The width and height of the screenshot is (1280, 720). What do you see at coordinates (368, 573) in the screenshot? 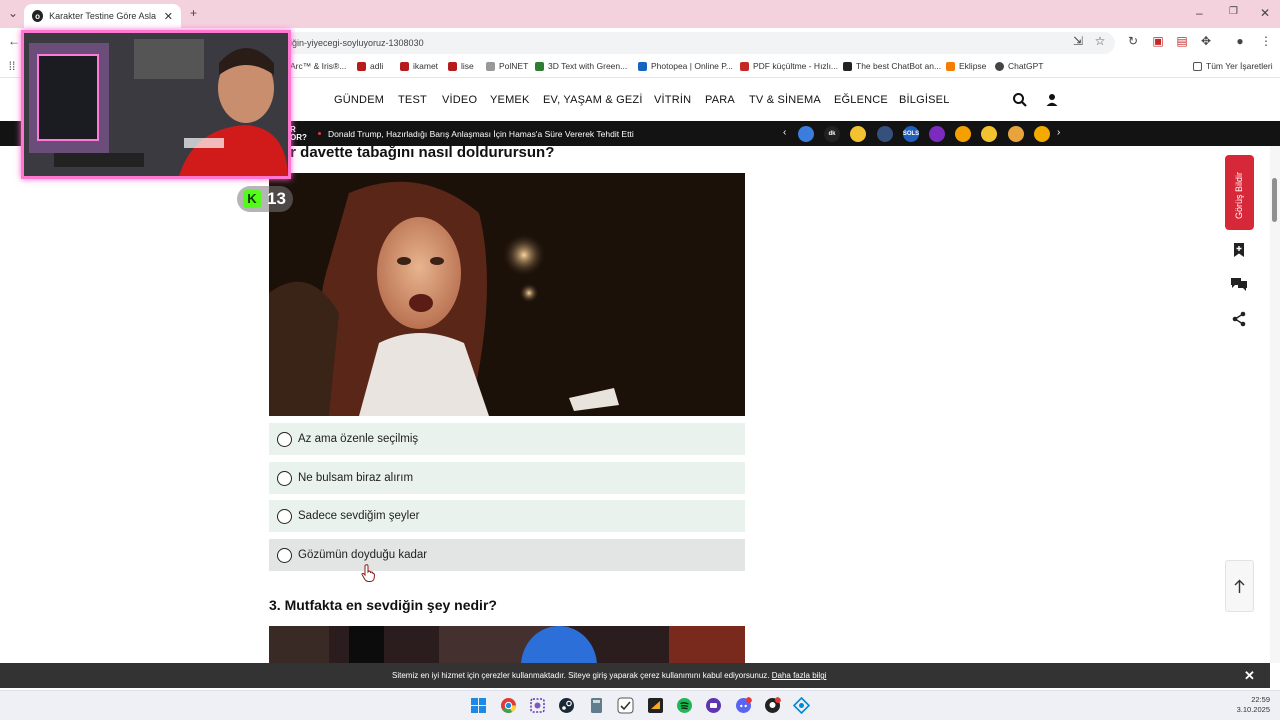
I see `hand-cursor-icon` at bounding box center [368, 573].